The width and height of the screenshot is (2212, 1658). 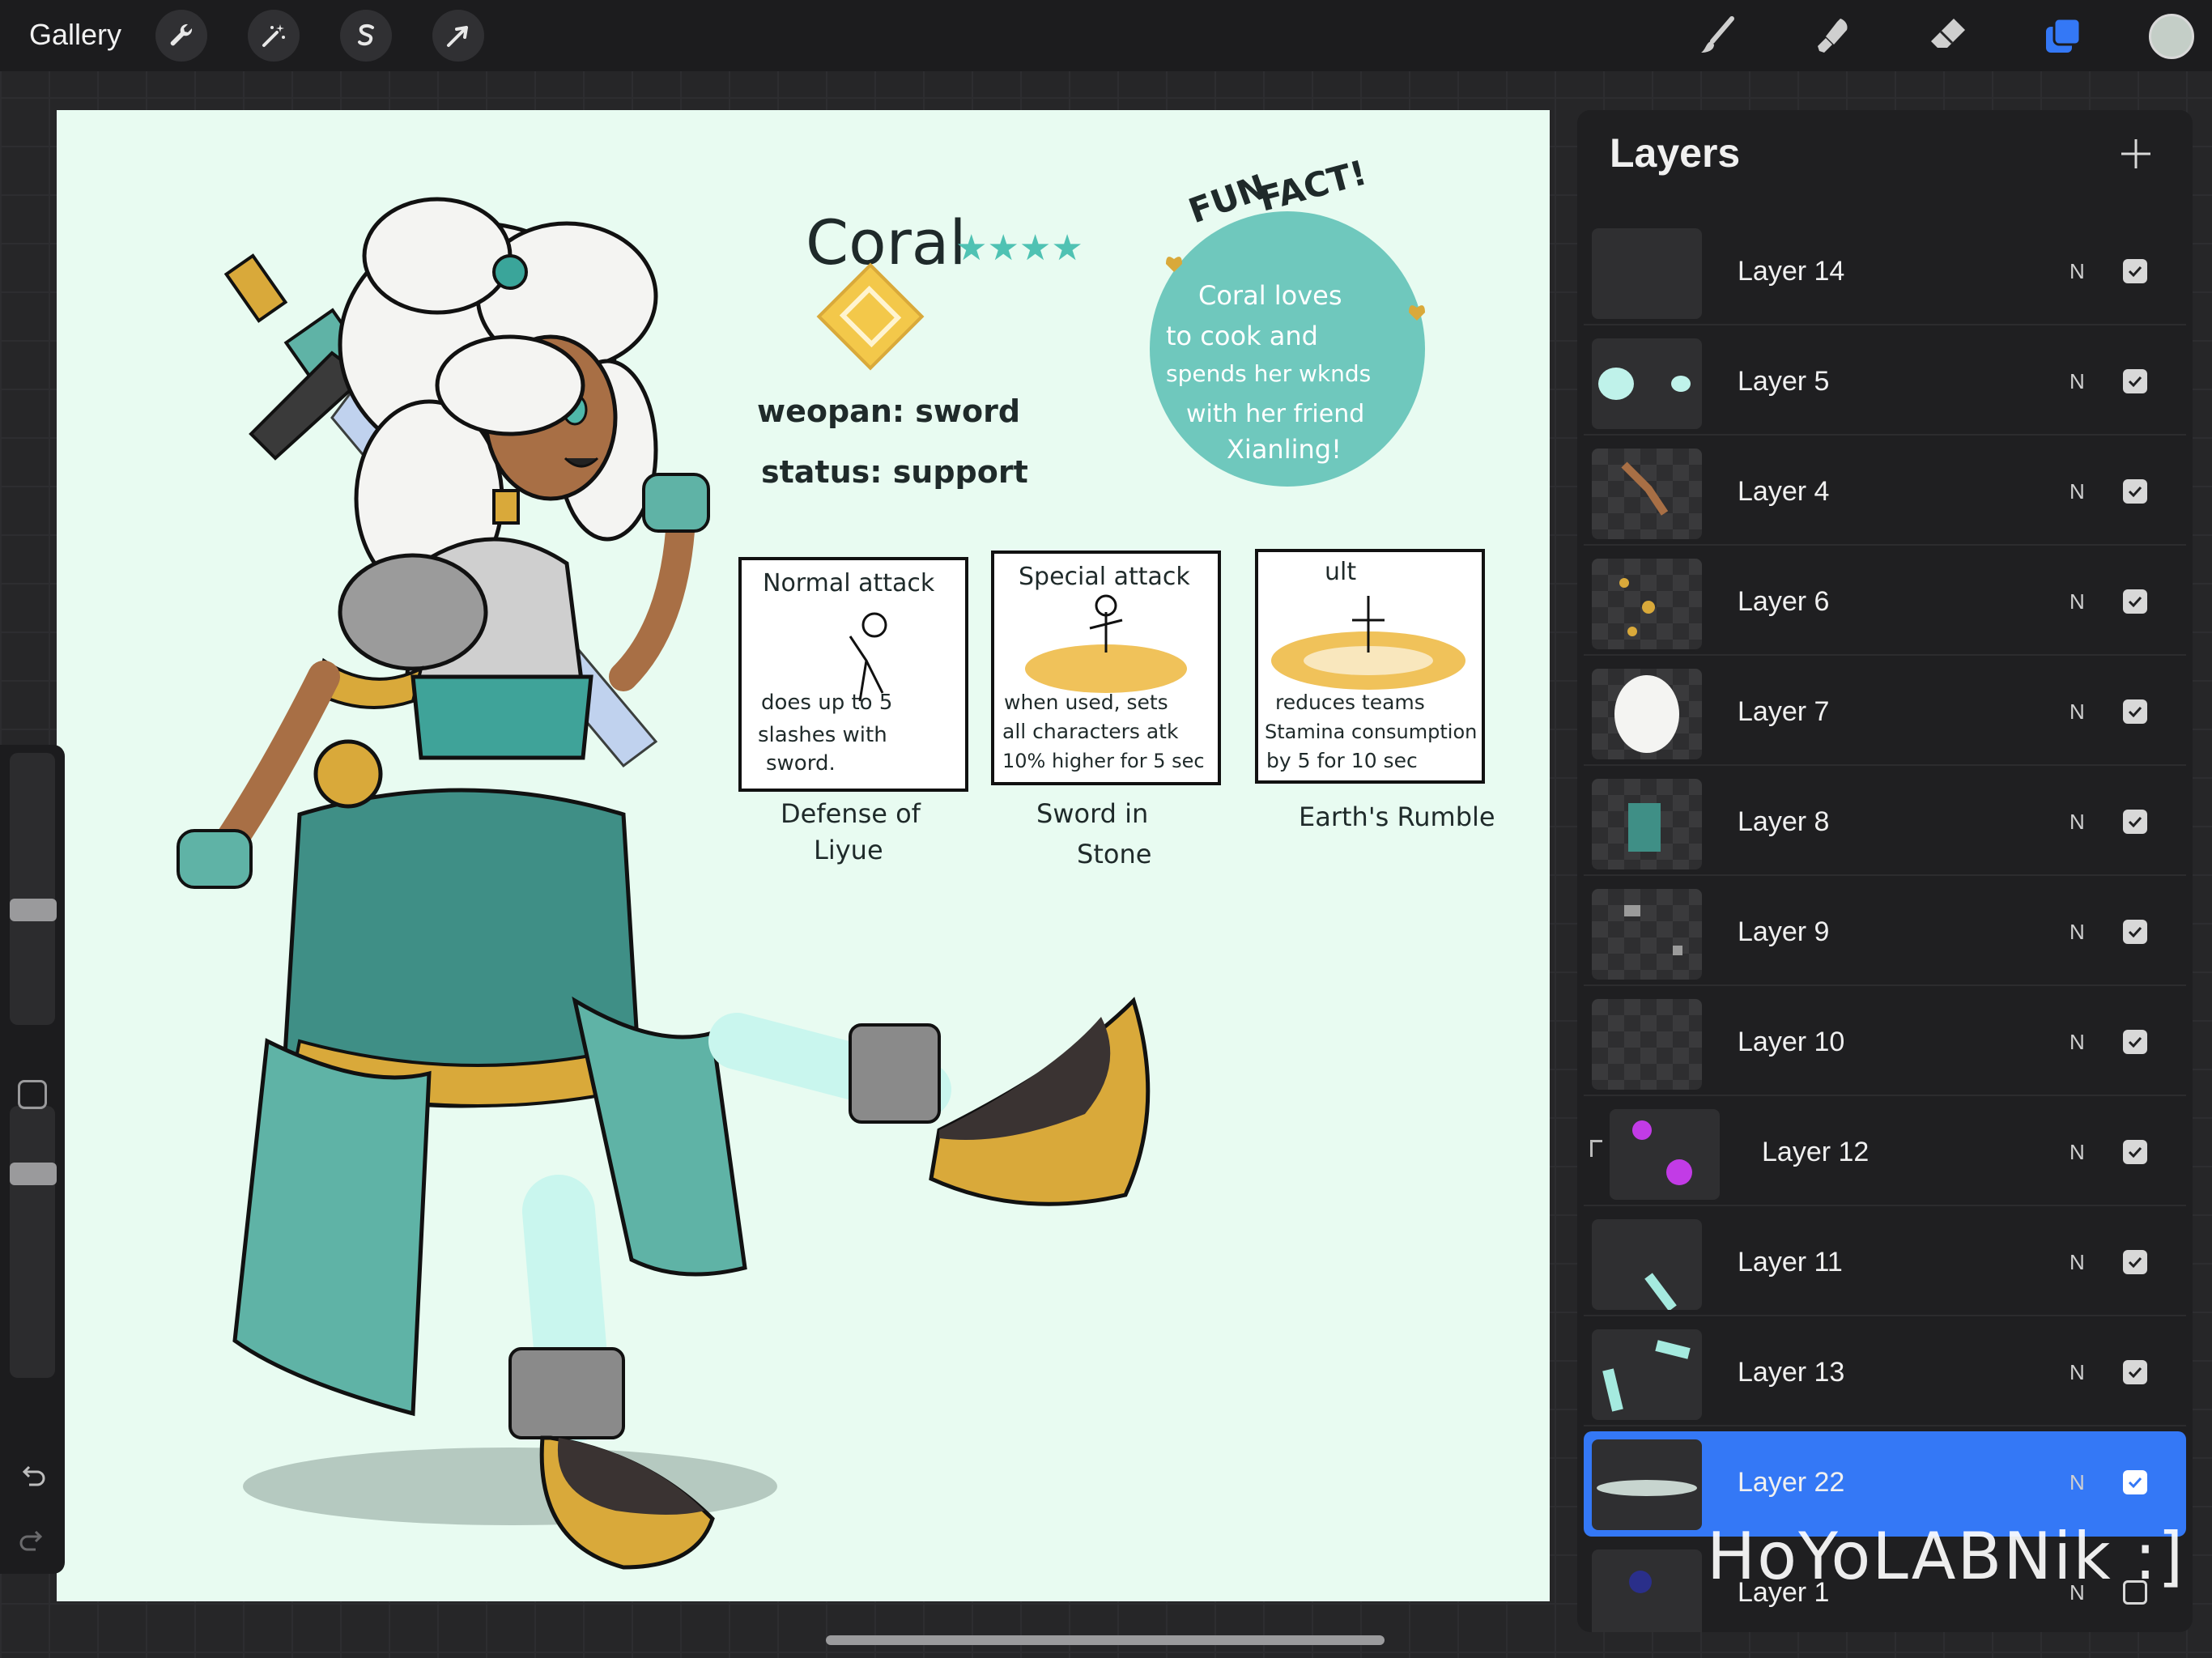 I want to click on transform-arrow-icon, so click(x=458, y=36).